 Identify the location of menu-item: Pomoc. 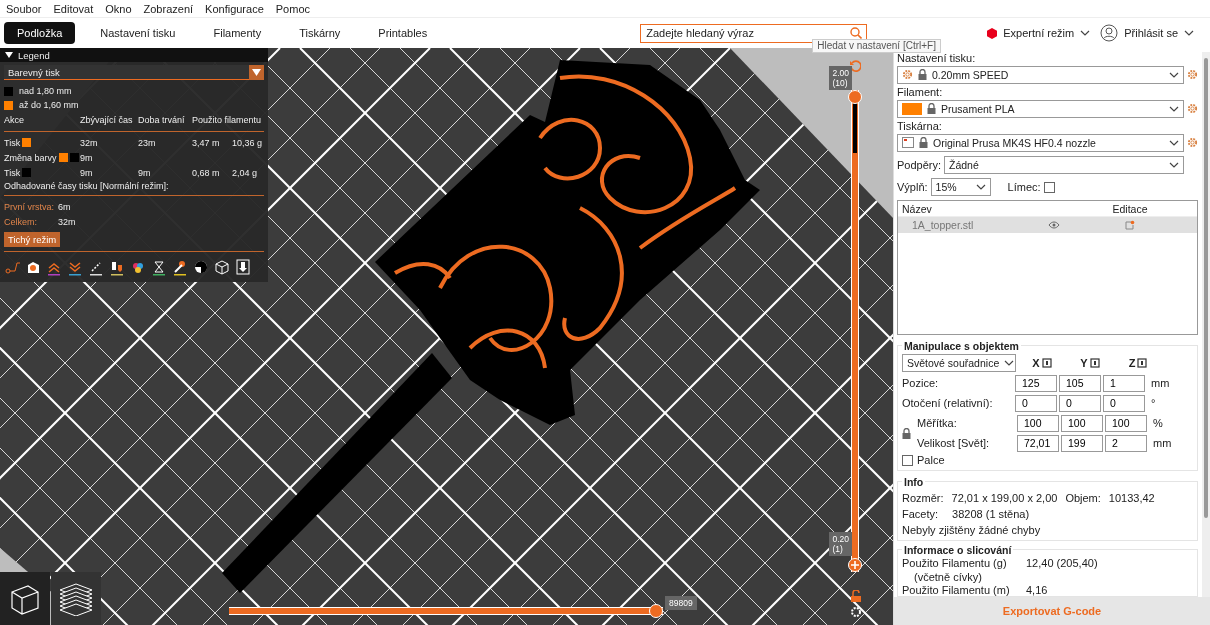
(293, 8).